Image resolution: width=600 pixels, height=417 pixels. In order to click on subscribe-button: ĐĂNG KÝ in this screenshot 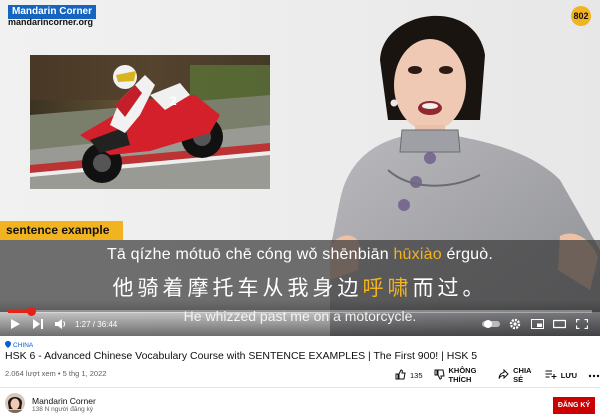, I will do `click(574, 405)`.